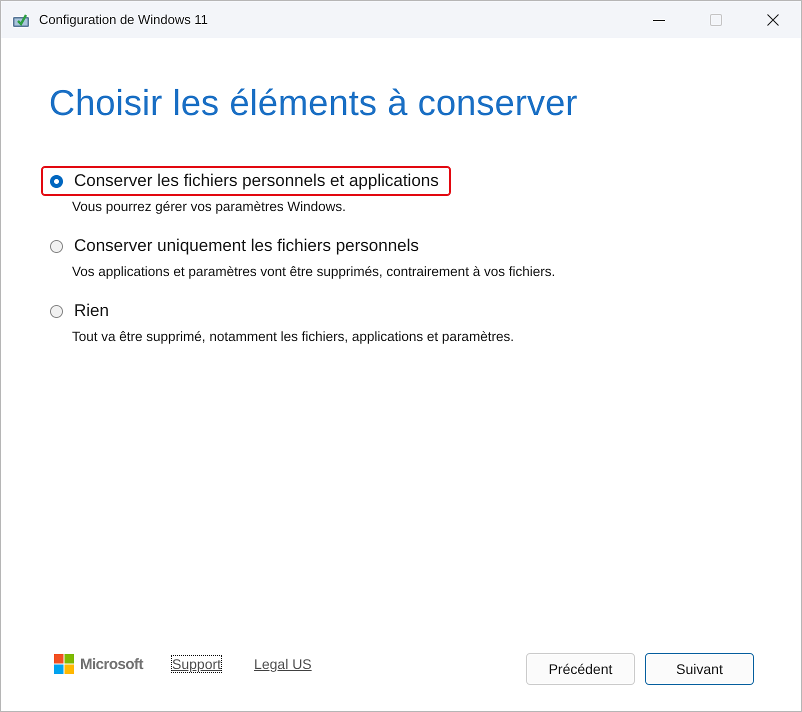  I want to click on option-description: Tout va être supprimé, notamment les fichiers, applications et paramètres., so click(293, 336).